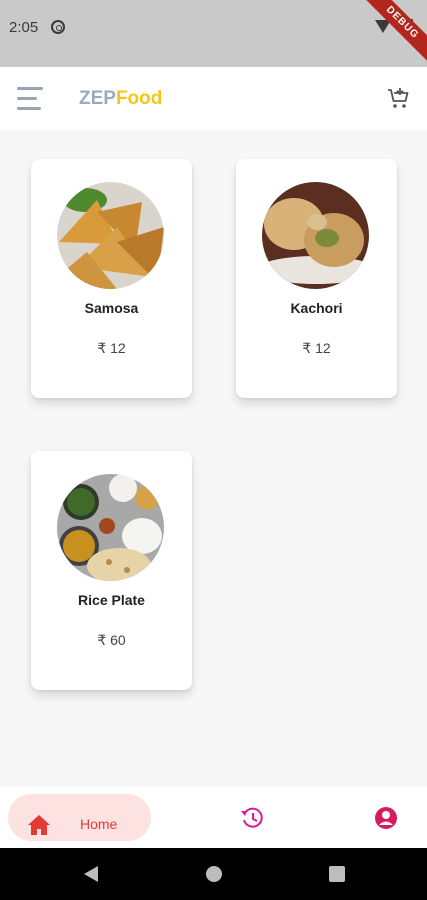 The width and height of the screenshot is (427, 900). I want to click on app-title-part1: ZEP, so click(97, 98).